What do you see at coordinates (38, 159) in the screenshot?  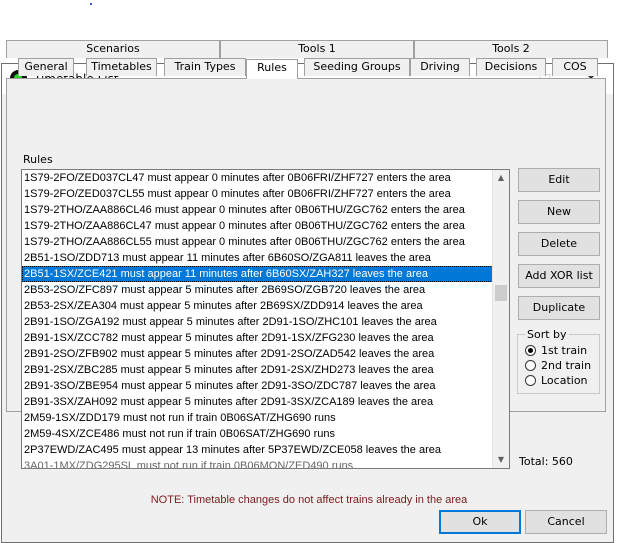 I see `rules-label: Rules` at bounding box center [38, 159].